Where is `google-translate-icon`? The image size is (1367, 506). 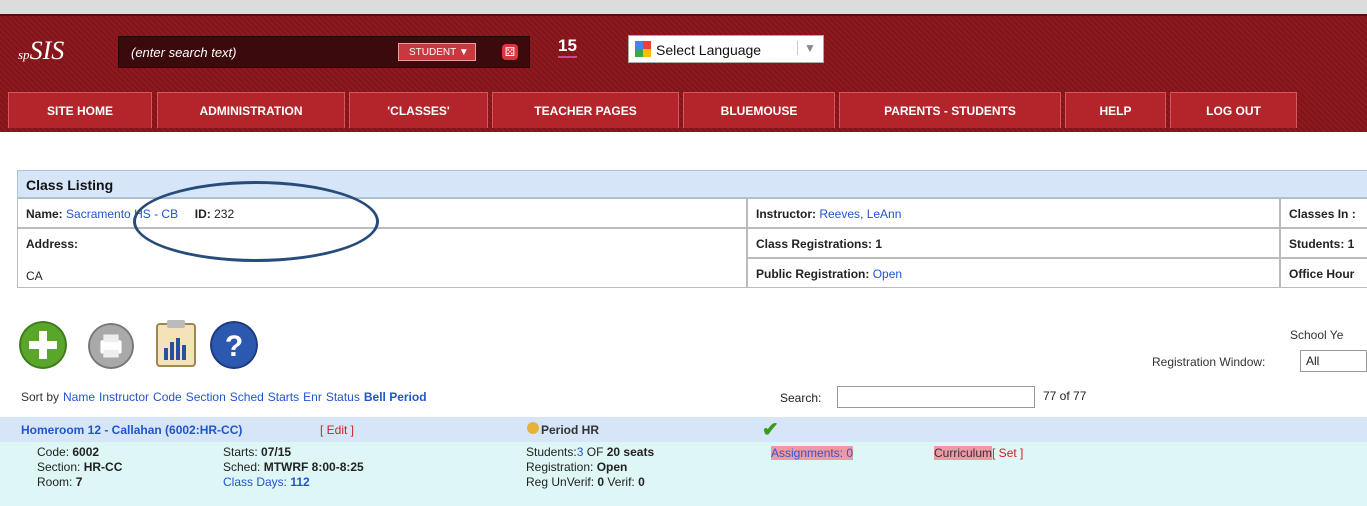
google-translate-icon is located at coordinates (643, 49).